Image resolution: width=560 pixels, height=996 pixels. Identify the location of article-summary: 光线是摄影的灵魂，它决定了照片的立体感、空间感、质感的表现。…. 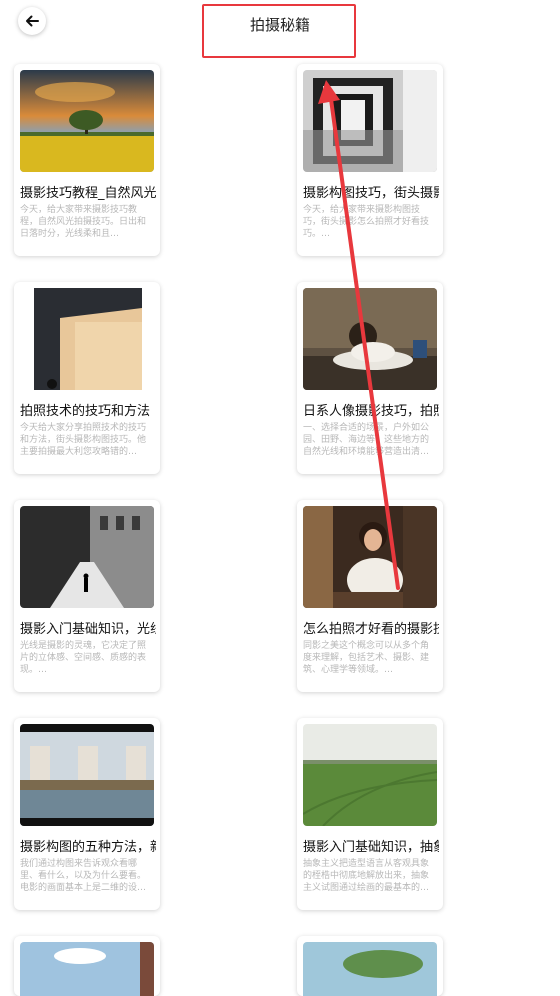
(83, 658).